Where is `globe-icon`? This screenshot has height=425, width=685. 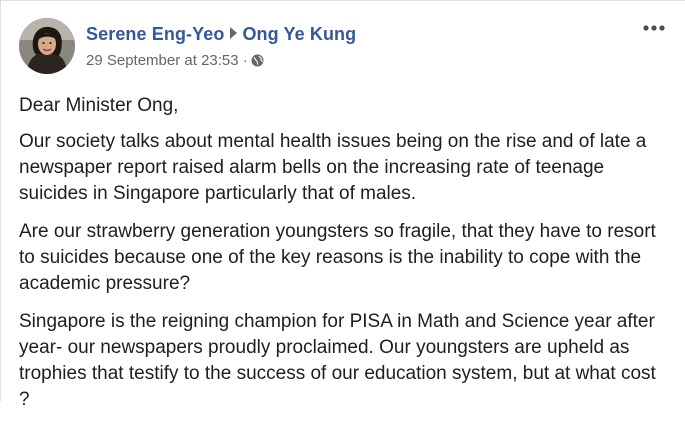 globe-icon is located at coordinates (257, 60).